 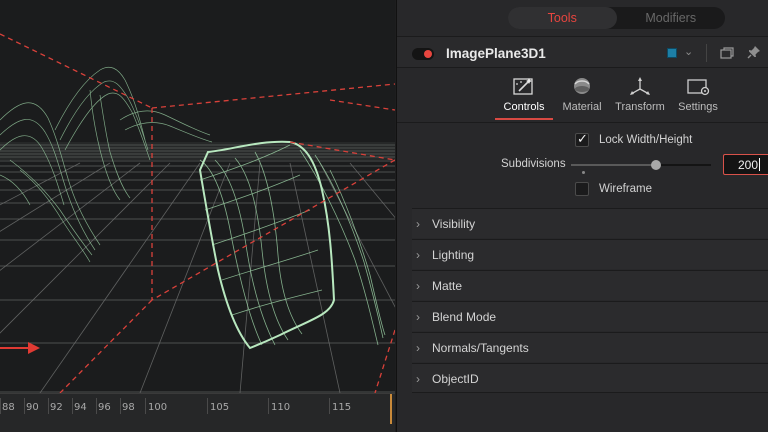 What do you see at coordinates (562, 18) in the screenshot?
I see `tab-tools: Tools` at bounding box center [562, 18].